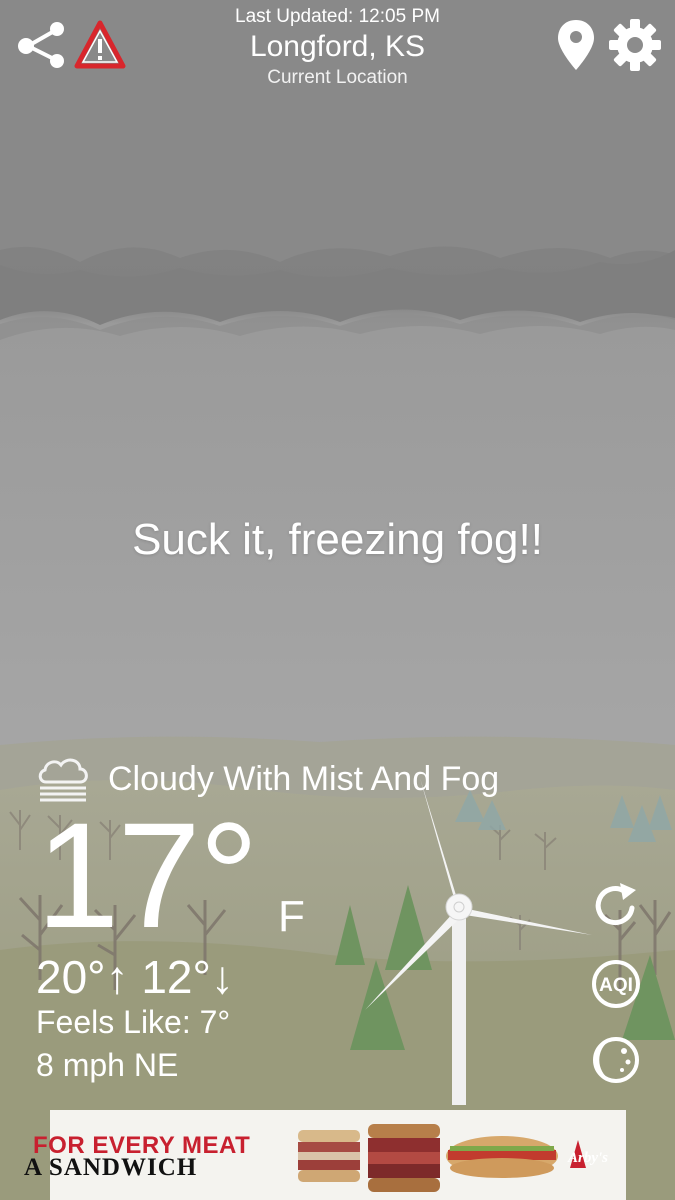 The height and width of the screenshot is (1200, 675). I want to click on aqi-button: AQI, so click(616, 984).